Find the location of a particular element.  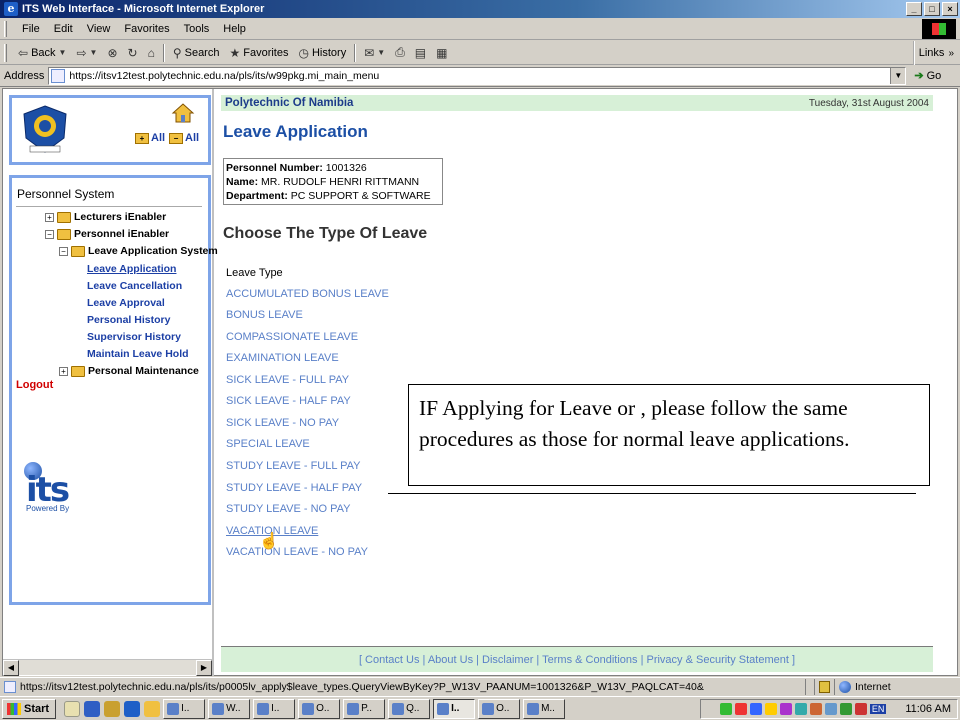

menu-view: View is located at coordinates (99, 29).